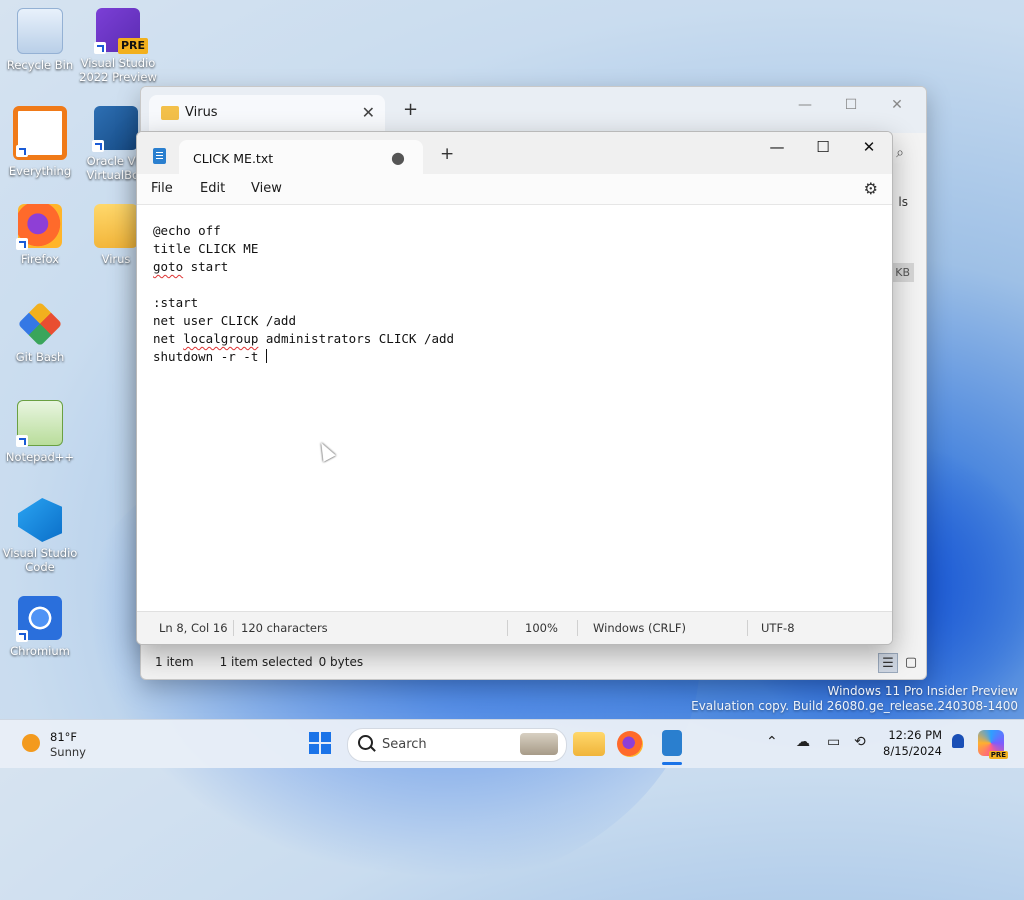 Image resolution: width=1024 pixels, height=900 pixels. I want to click on maximize-icon: ☐, so click(851, 105).